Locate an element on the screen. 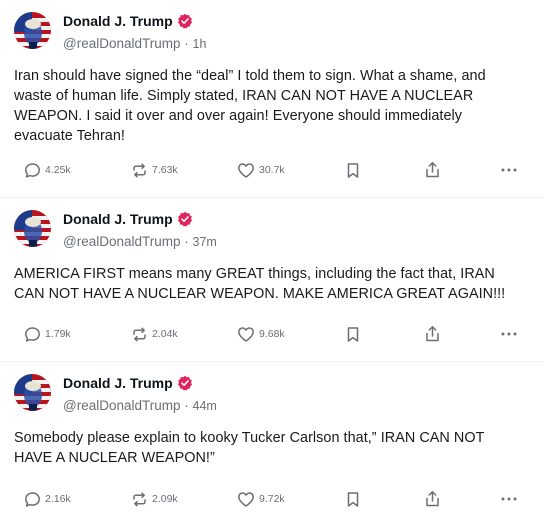  like-count: 30.7k is located at coordinates (272, 170).